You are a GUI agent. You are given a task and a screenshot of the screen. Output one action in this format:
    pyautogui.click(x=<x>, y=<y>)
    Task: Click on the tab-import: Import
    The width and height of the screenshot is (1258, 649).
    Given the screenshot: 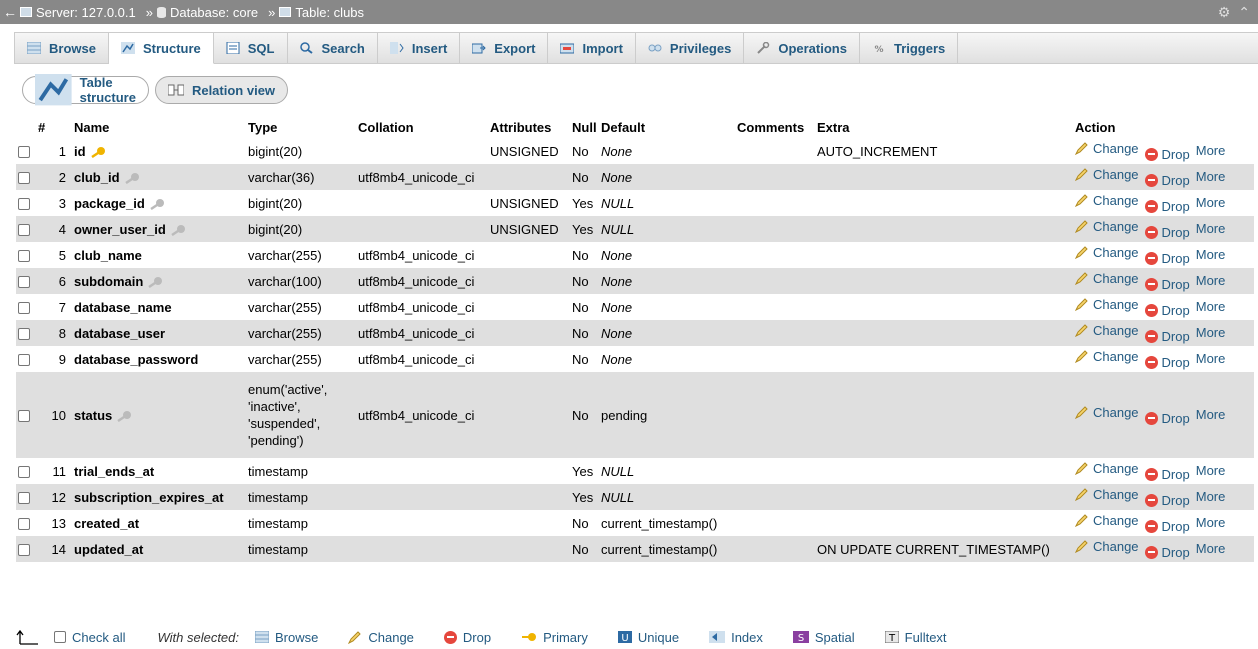 What is the action you would take?
    pyautogui.click(x=592, y=48)
    